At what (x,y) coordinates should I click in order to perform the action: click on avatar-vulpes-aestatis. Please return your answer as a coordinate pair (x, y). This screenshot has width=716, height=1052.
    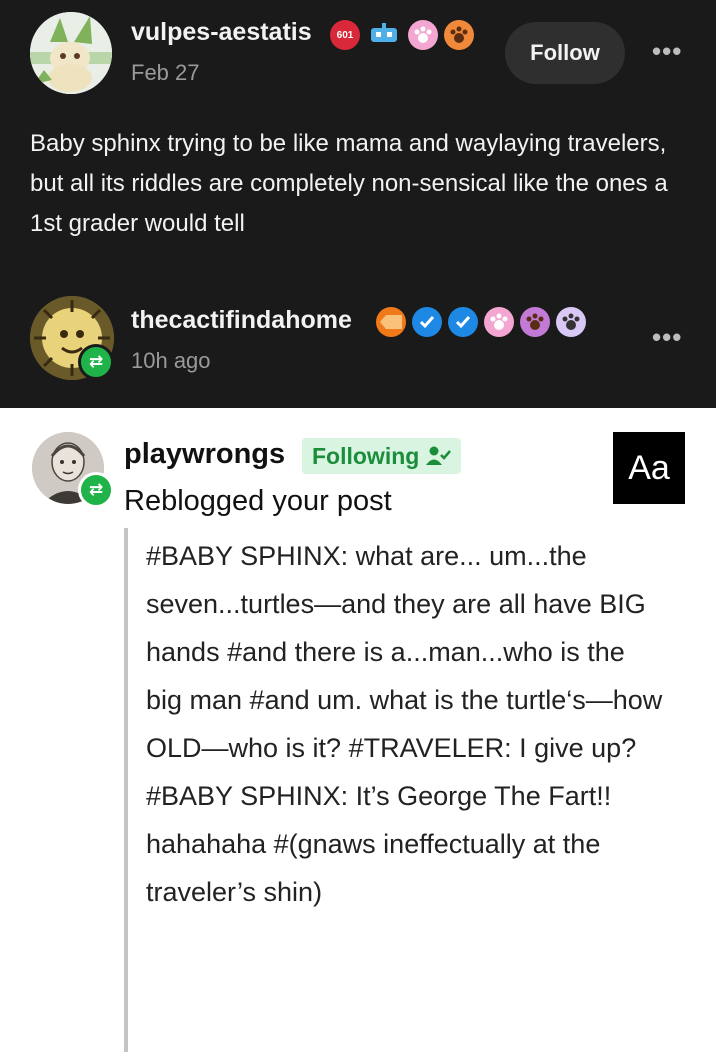
    Looking at the image, I should click on (71, 53).